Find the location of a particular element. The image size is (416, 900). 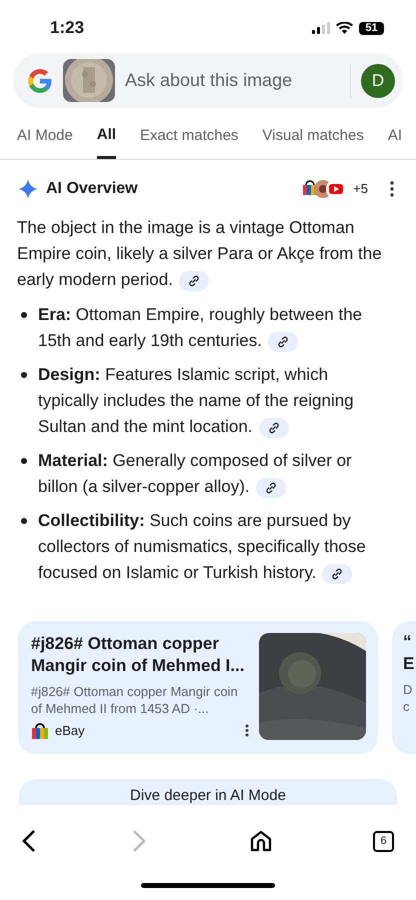

signal-icon is located at coordinates (321, 28).